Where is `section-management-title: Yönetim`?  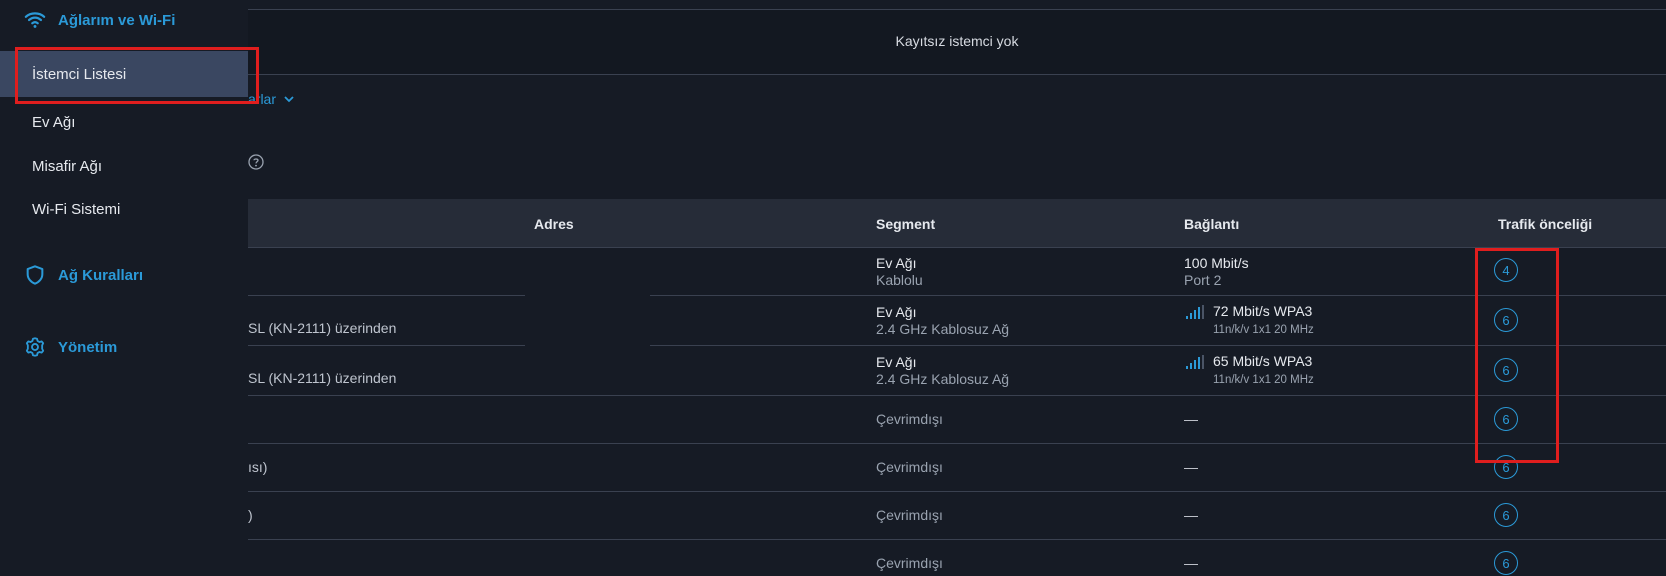
section-management-title: Yönetim is located at coordinates (87, 347).